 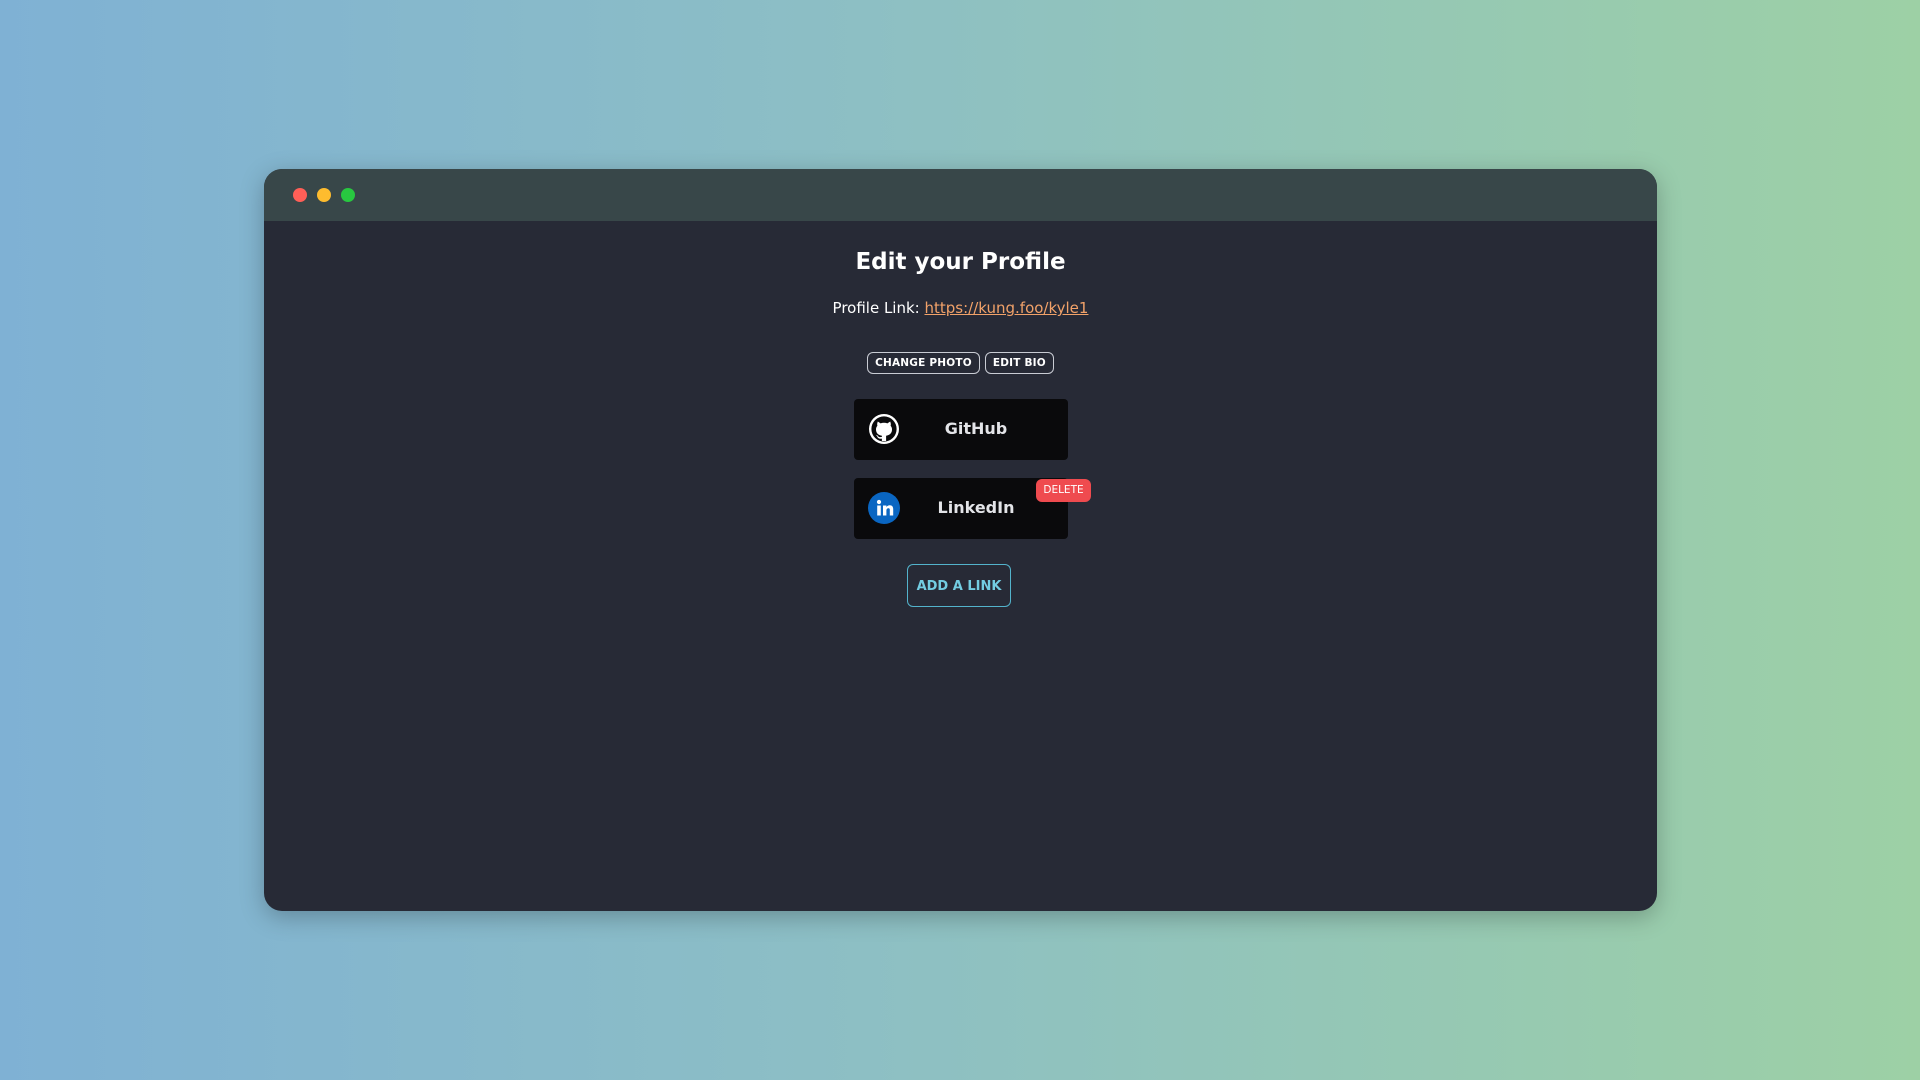 I want to click on link-card-label: LinkedIn, so click(x=976, y=507).